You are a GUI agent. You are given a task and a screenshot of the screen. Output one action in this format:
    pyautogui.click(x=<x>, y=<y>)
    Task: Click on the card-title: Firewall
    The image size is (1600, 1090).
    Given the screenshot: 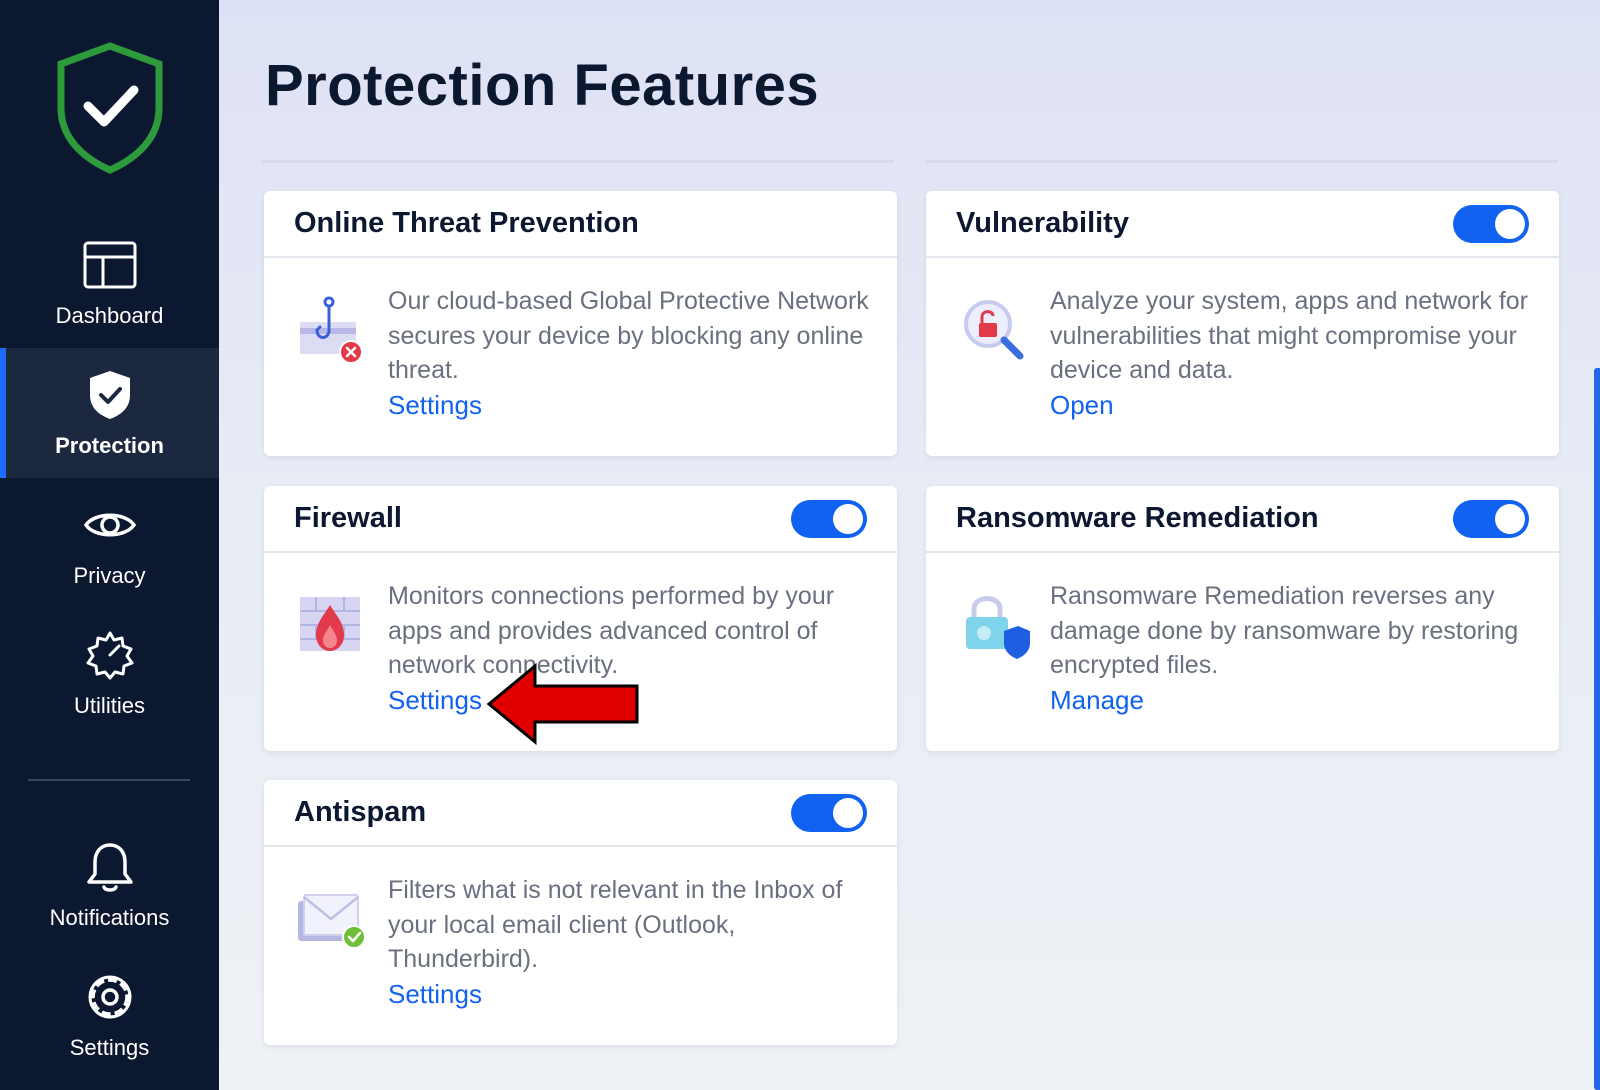 What is the action you would take?
    pyautogui.click(x=348, y=518)
    